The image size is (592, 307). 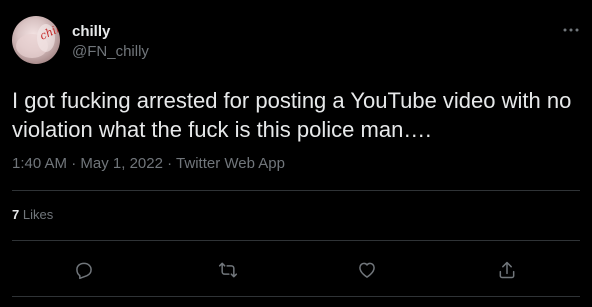 I want to click on more-horizontal-icon, so click(x=571, y=30).